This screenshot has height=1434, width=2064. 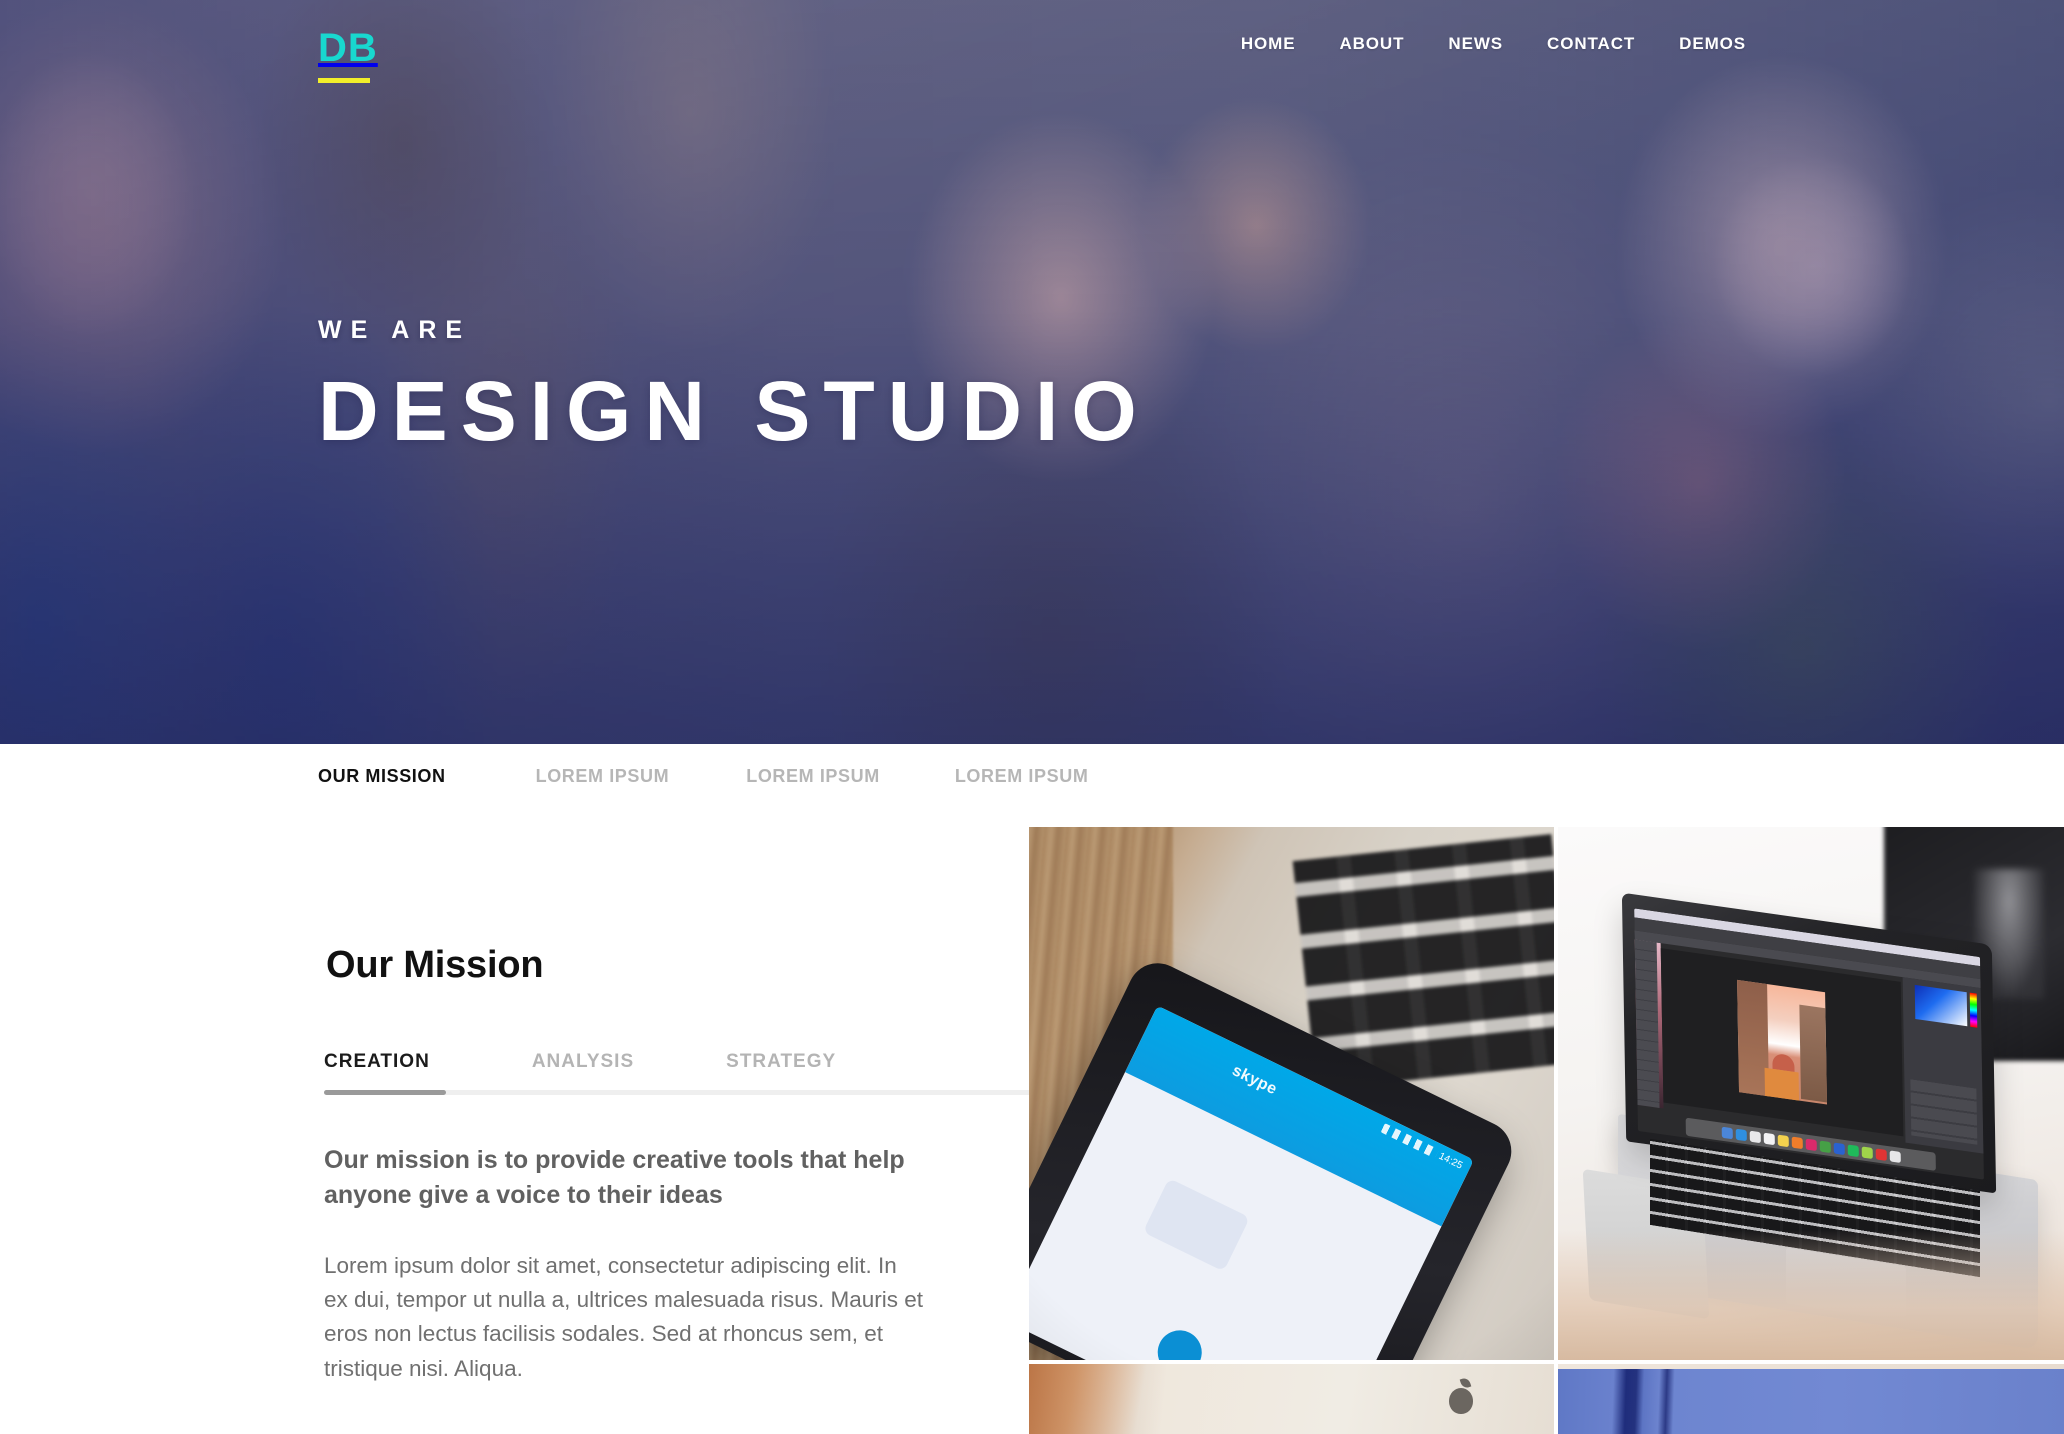 I want to click on tile2-artwork-house, so click(x=1782, y=1084).